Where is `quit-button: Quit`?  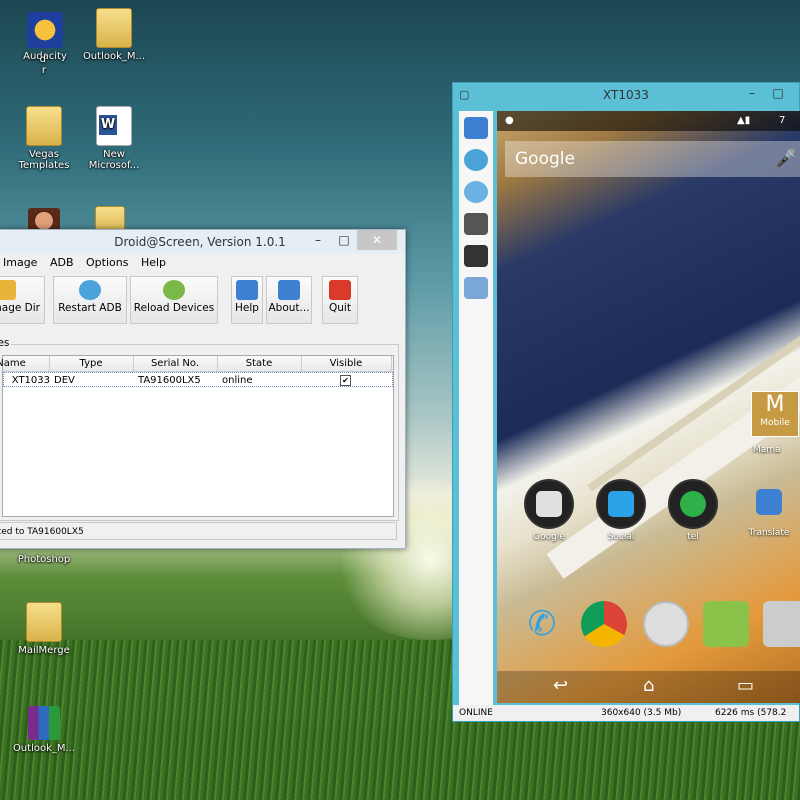 quit-button: Quit is located at coordinates (340, 300).